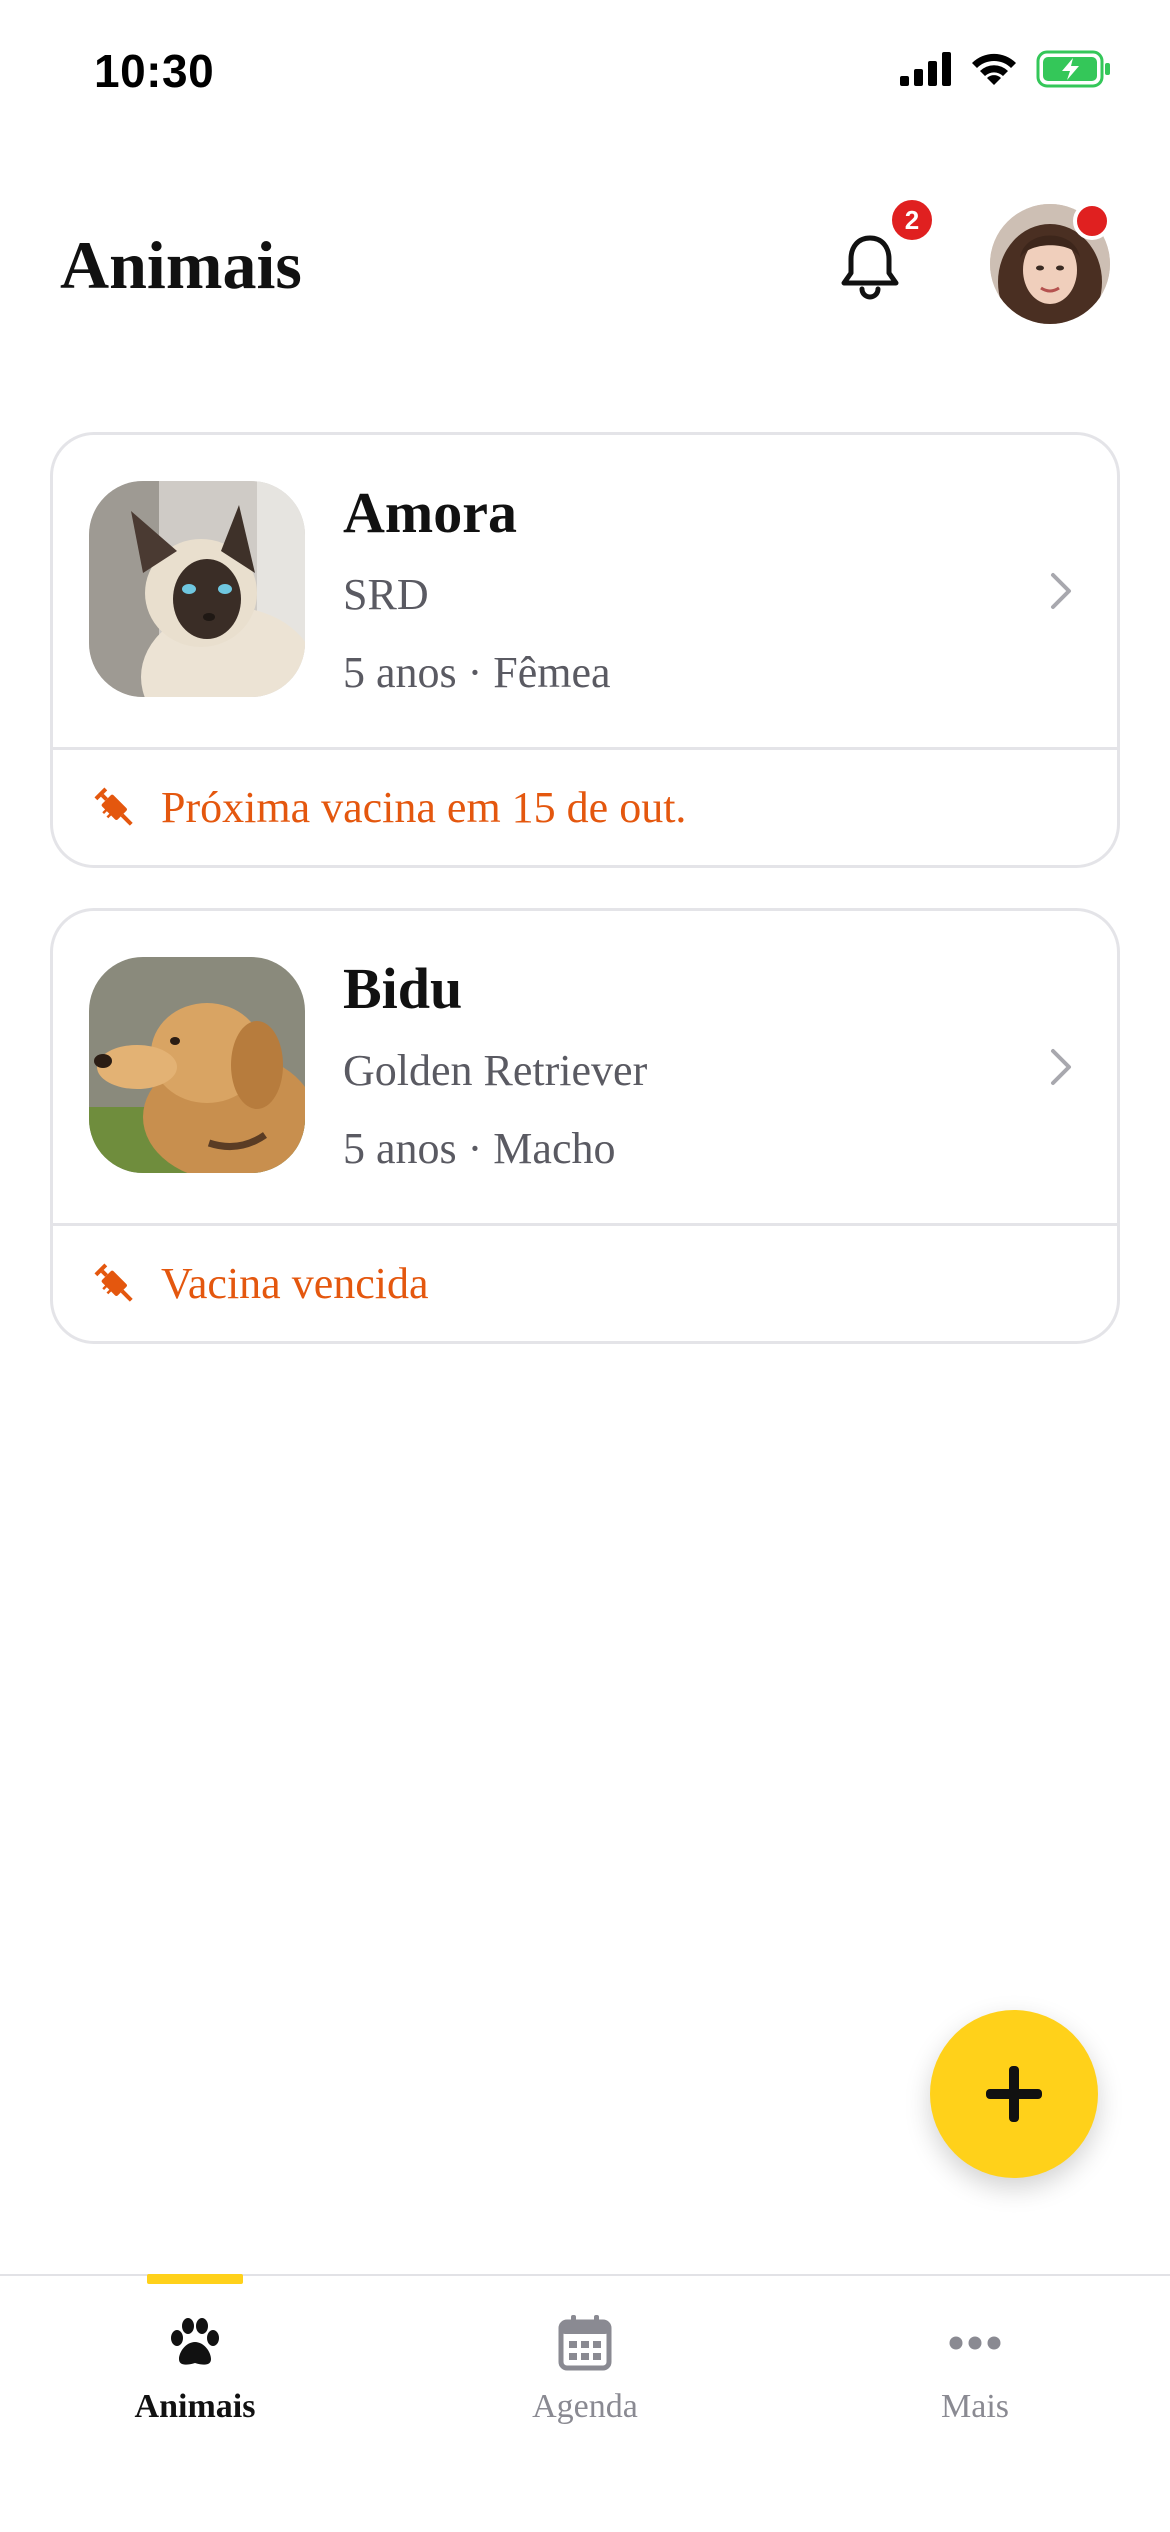 The width and height of the screenshot is (1170, 2532). Describe the element at coordinates (585, 2376) in the screenshot. I see `tab-agenda: Agenda` at that location.